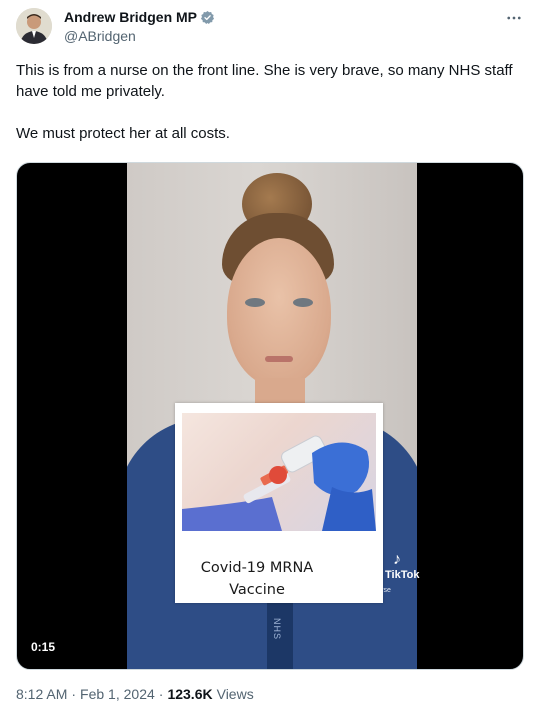 The width and height of the screenshot is (538, 710). Describe the element at coordinates (43, 647) in the screenshot. I see `video-duration: 0:15` at that location.